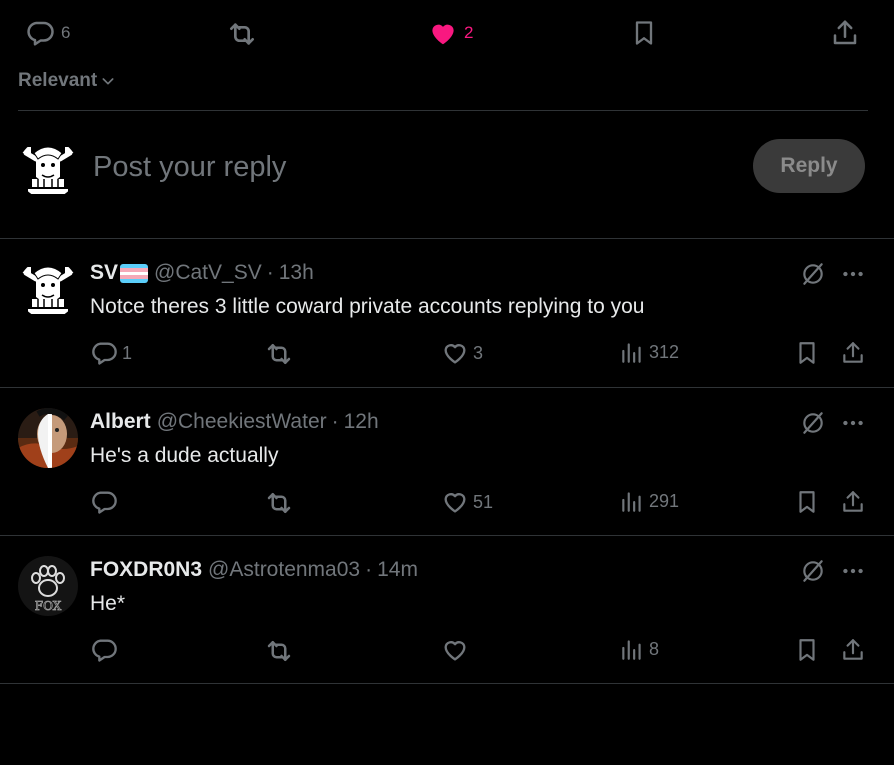  I want to click on reply-action: 6, so click(47, 33).